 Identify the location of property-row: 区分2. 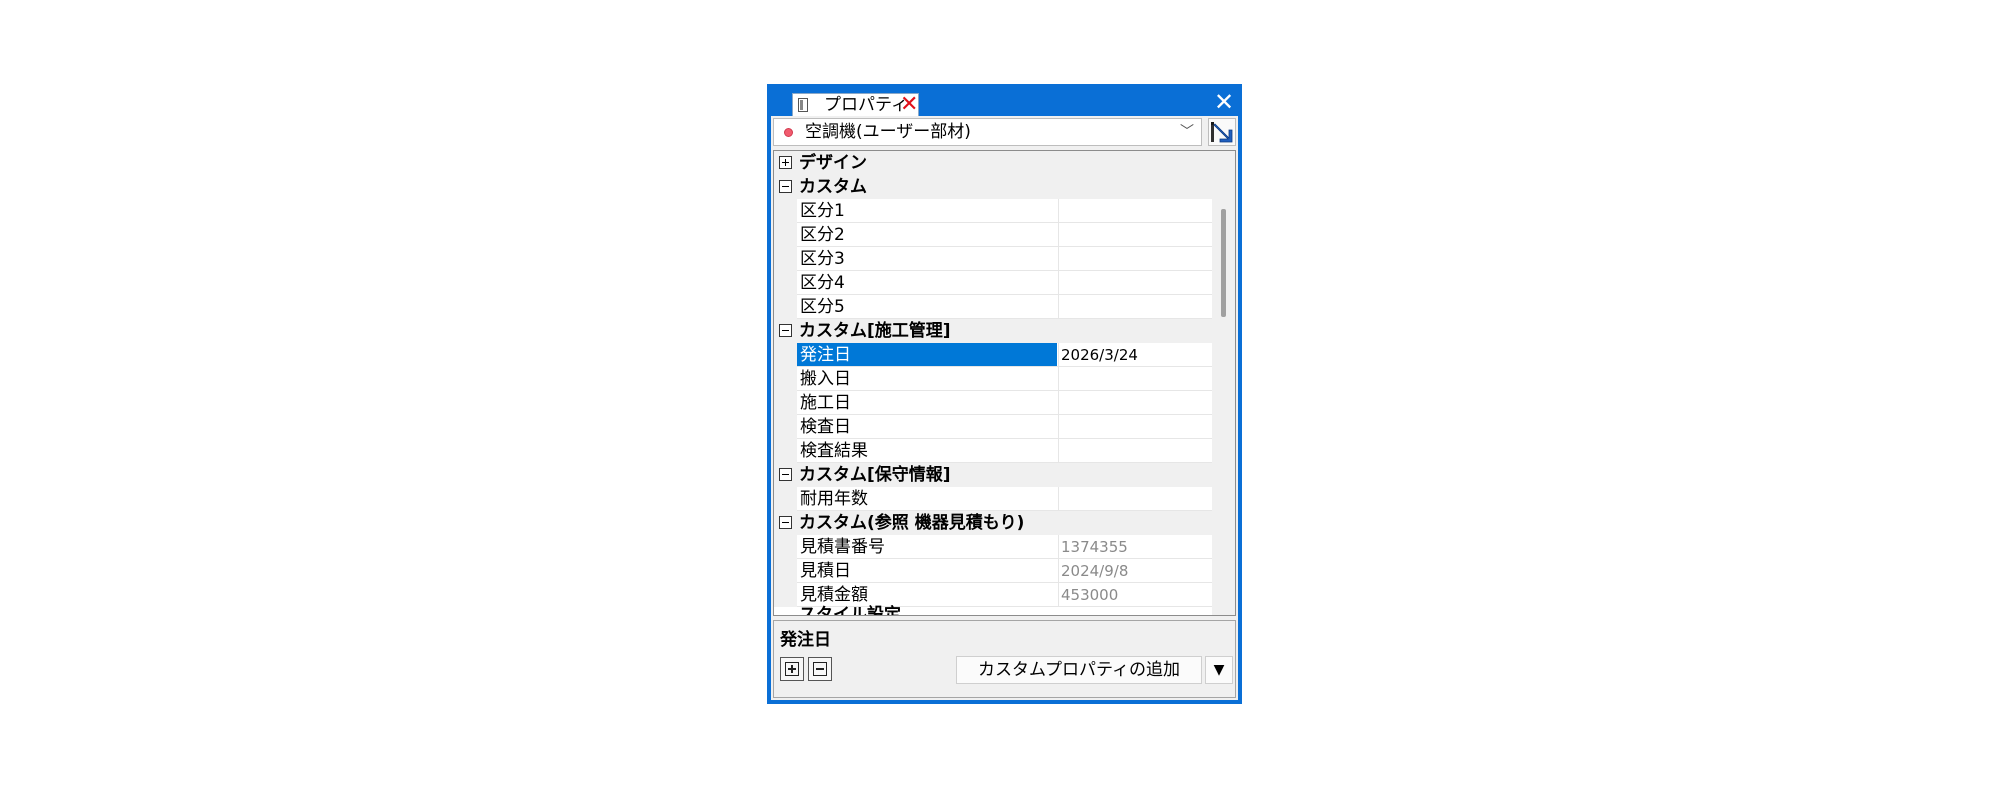
(993, 235).